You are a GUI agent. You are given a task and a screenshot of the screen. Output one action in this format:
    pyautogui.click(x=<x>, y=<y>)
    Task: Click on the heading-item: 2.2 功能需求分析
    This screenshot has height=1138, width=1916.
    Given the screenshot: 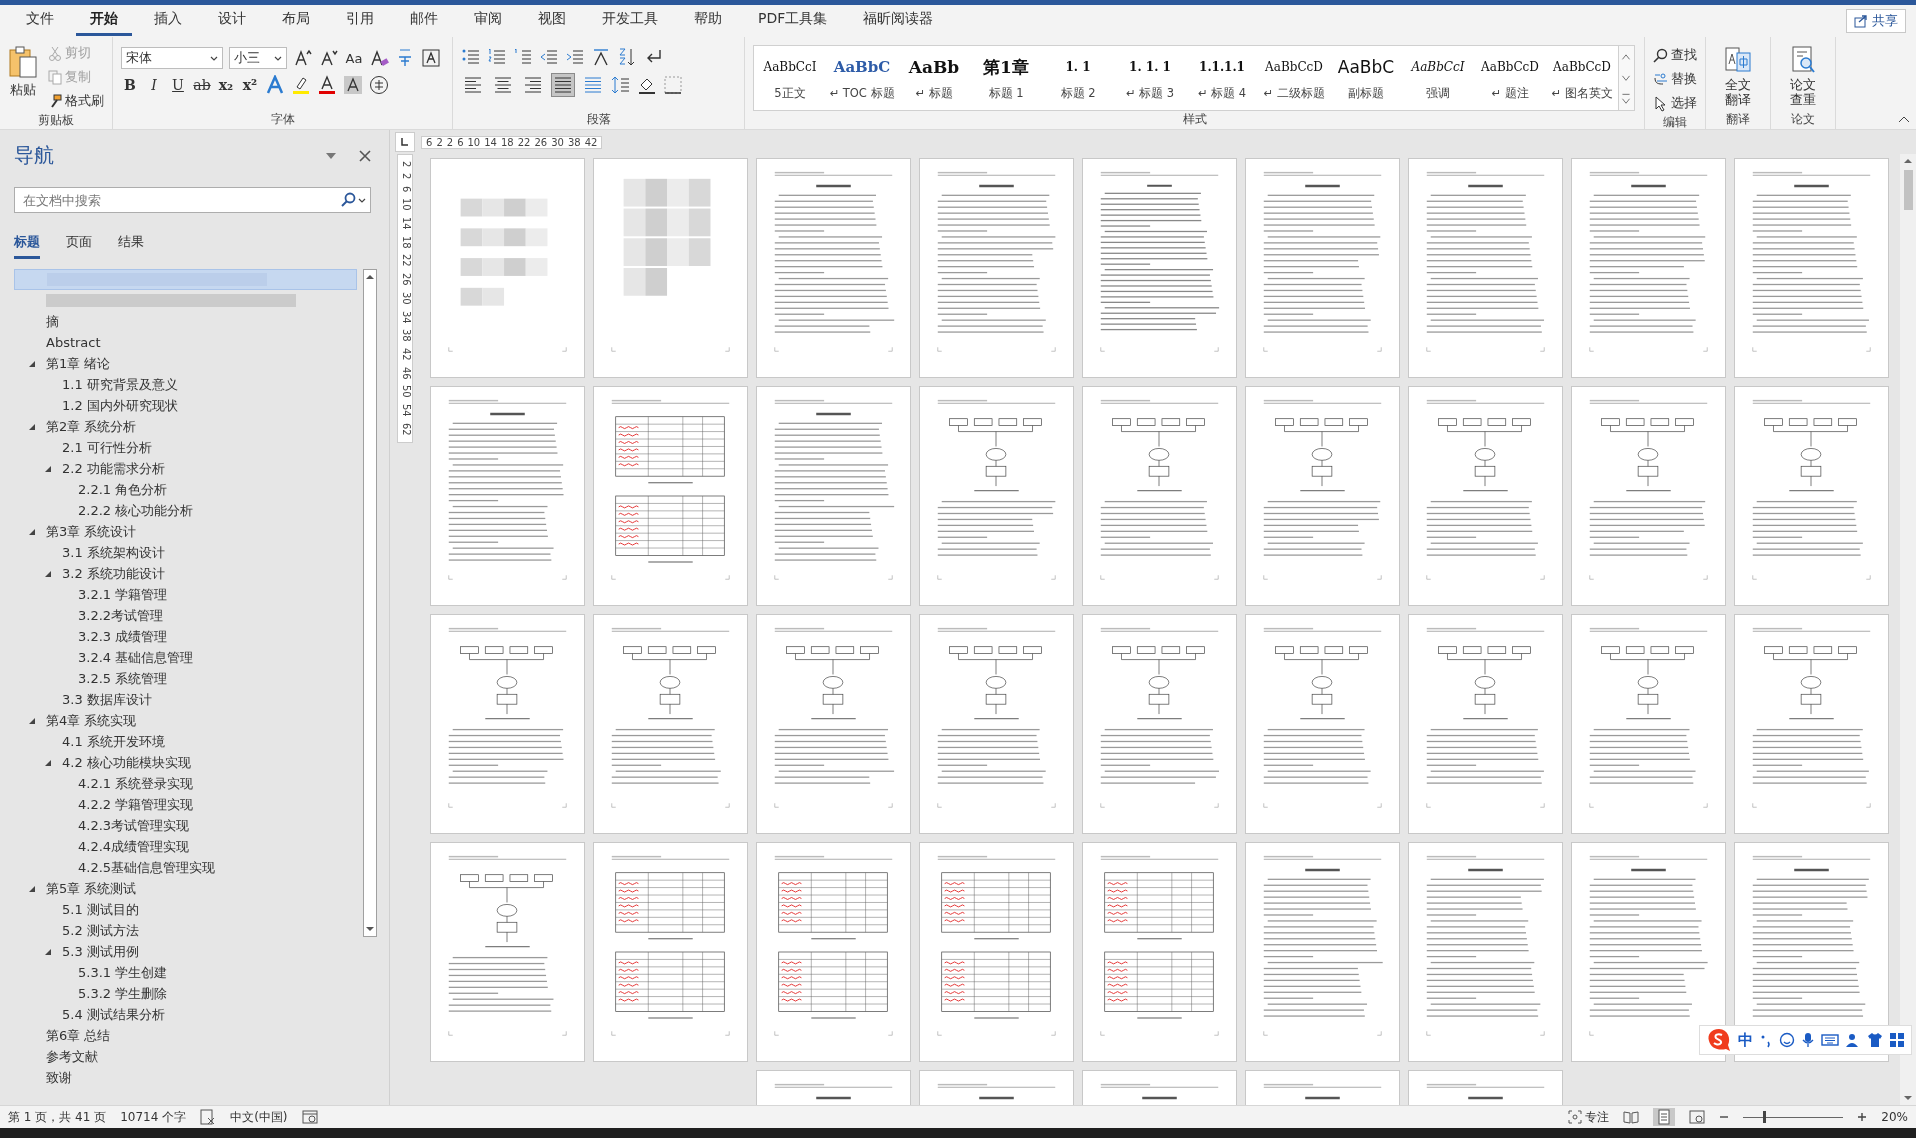 What is the action you would take?
    pyautogui.click(x=113, y=468)
    